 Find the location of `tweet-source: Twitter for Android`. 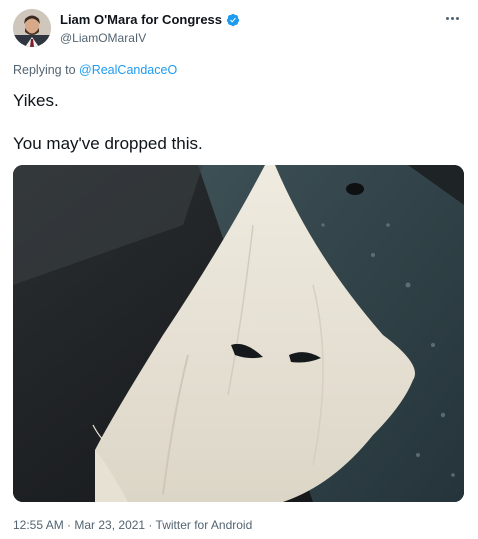

tweet-source: Twitter for Android is located at coordinates (204, 525).